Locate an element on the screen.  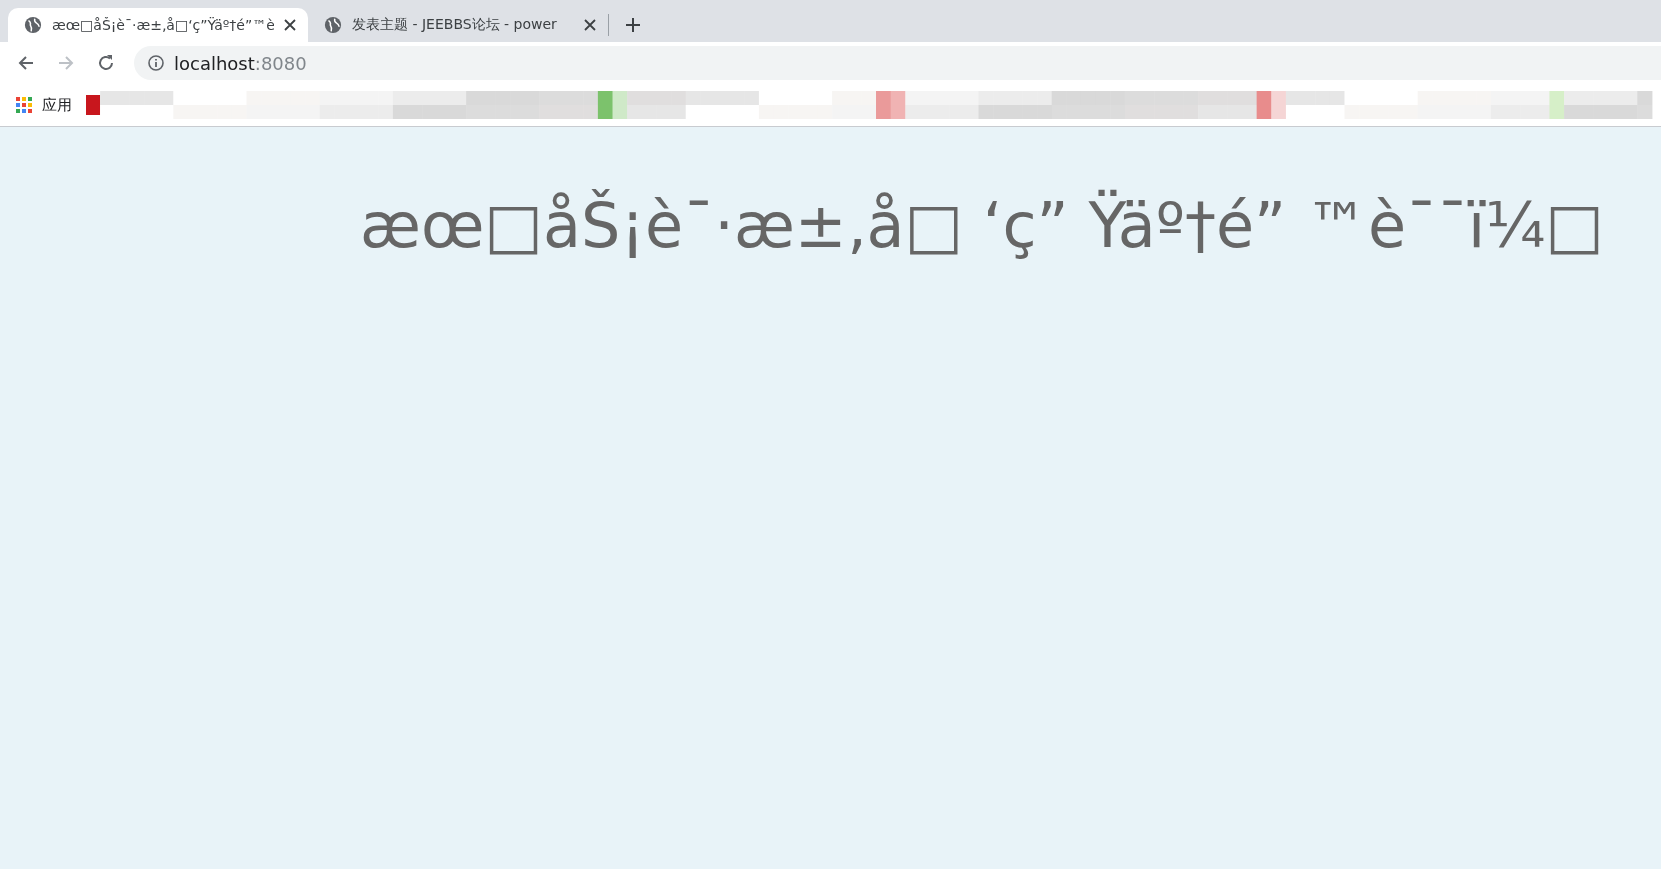
forward-arrow-icon is located at coordinates (66, 63).